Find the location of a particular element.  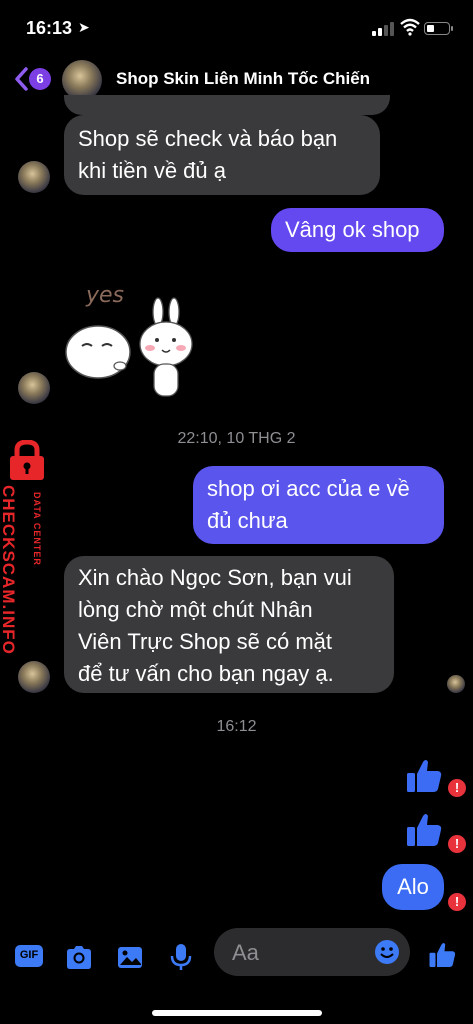

sticker-caption: yes is located at coordinates (104, 295).